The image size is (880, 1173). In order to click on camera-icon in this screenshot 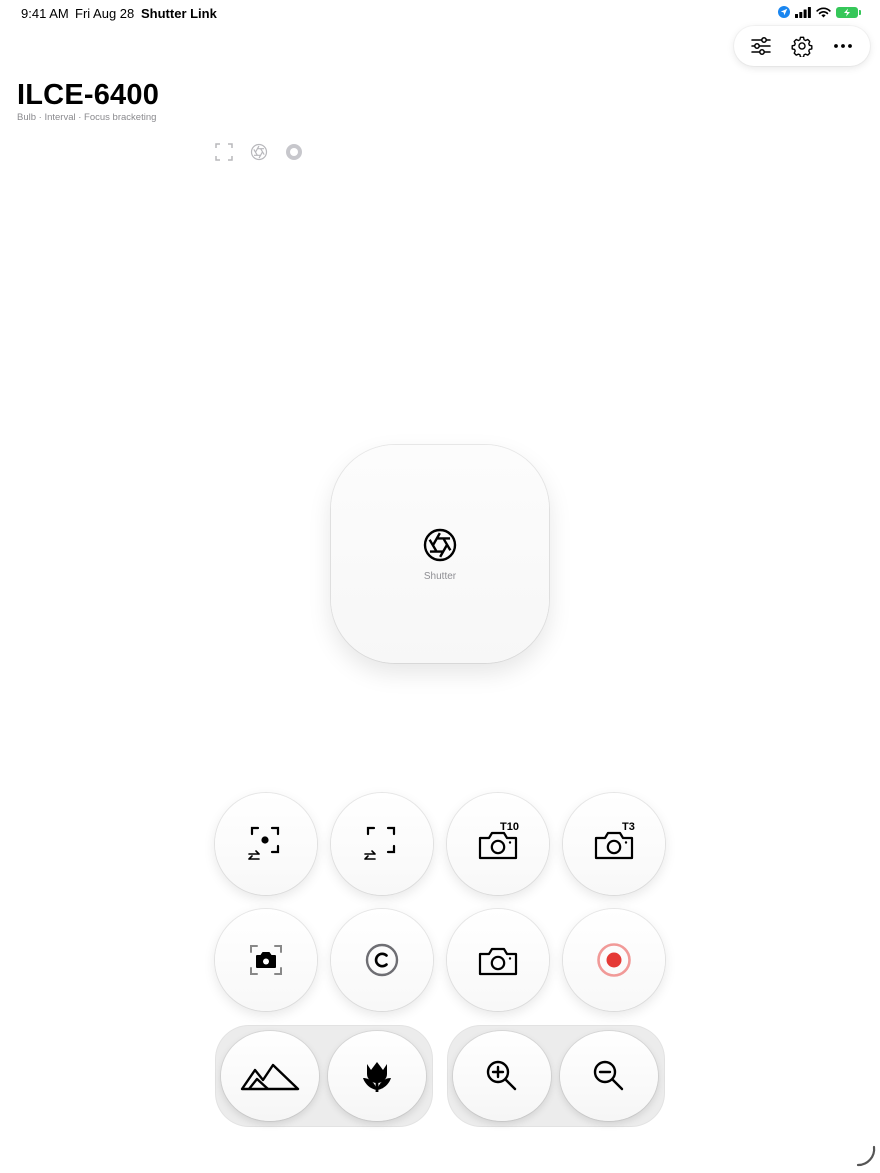, I will do `click(498, 961)`.